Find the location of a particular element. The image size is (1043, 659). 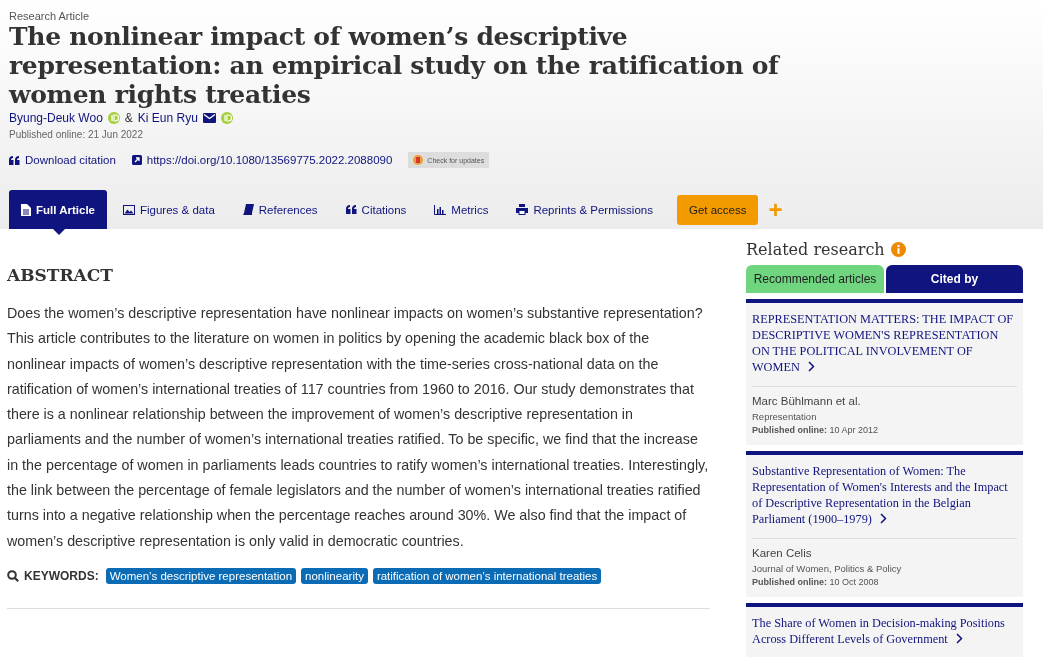

related-tab: Recommended articles is located at coordinates (815, 279).